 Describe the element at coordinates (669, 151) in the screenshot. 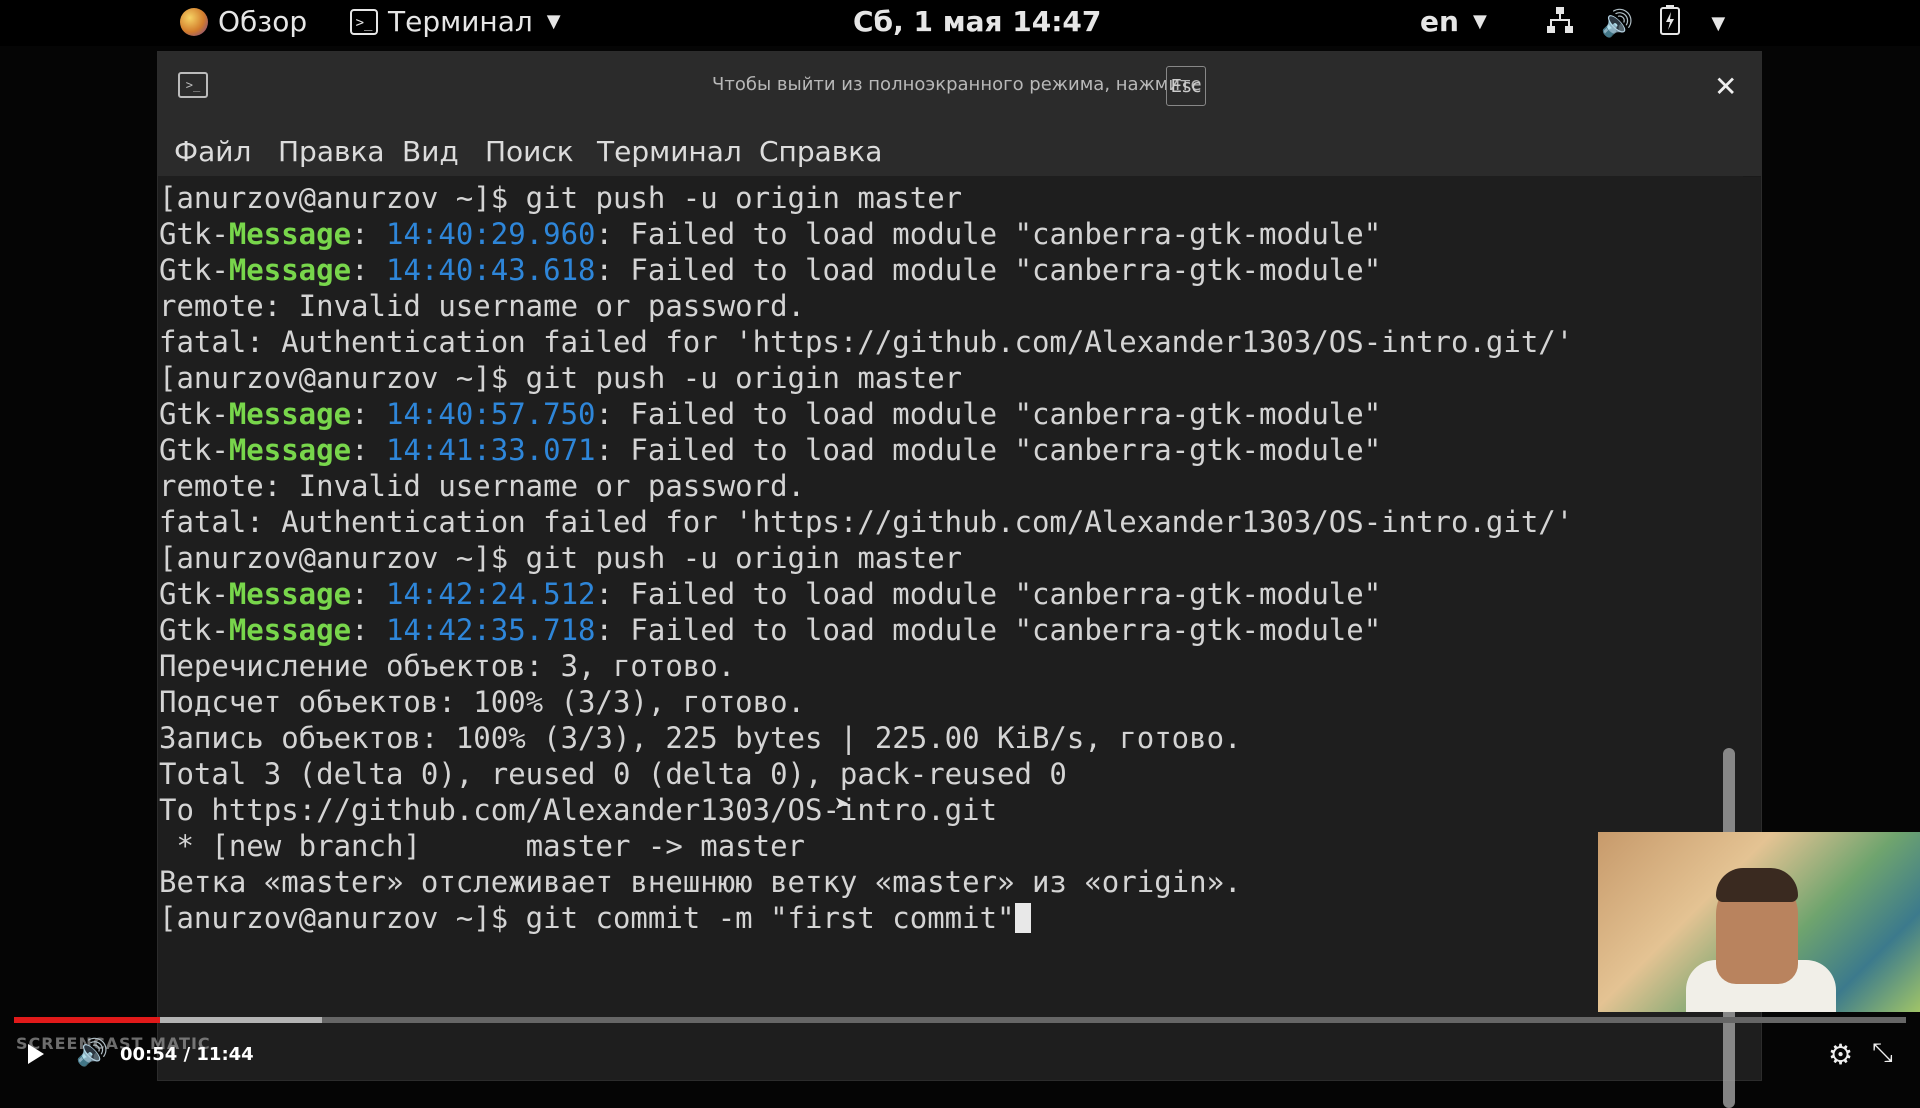

I see `menu-terminal: Терминал` at that location.